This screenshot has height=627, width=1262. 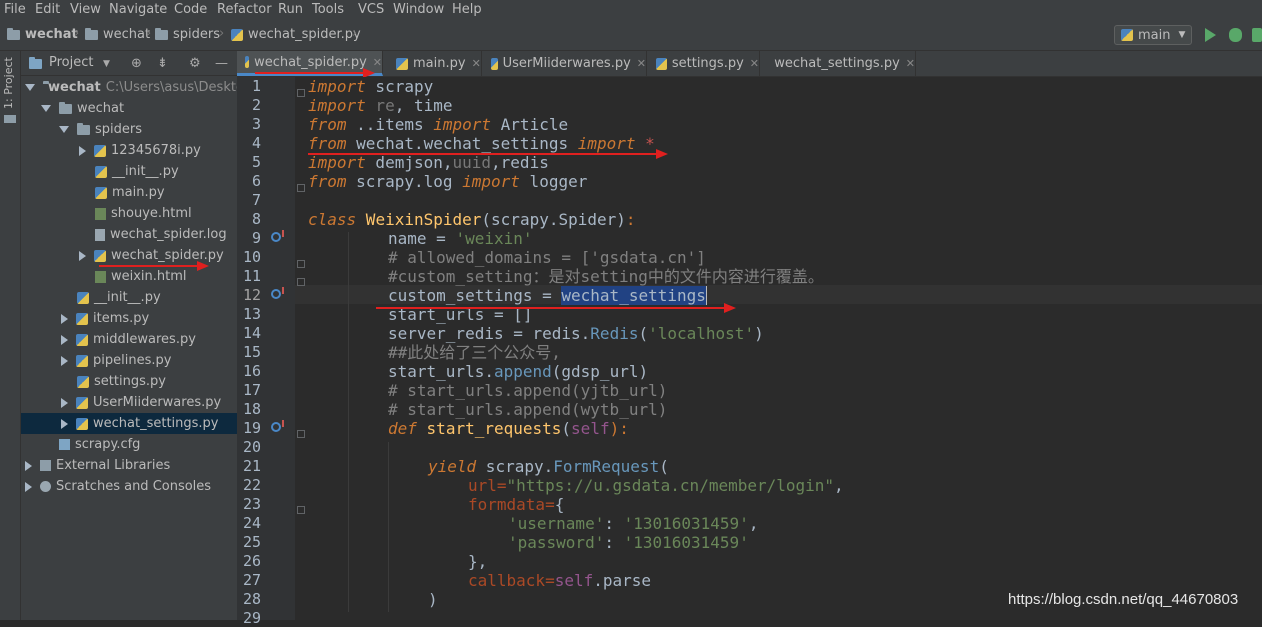 What do you see at coordinates (508, 428) in the screenshot?
I see `code-line-19: def start_requests(self):` at bounding box center [508, 428].